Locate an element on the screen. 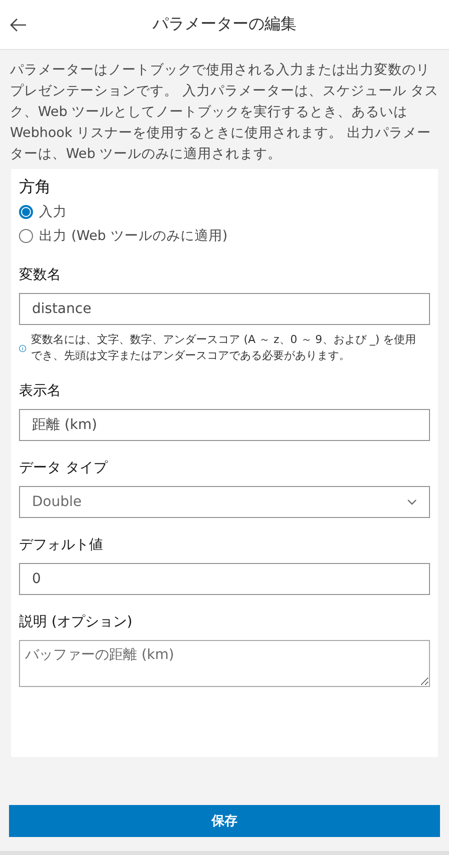 The height and width of the screenshot is (855, 449). field-label: デフォルト値 is located at coordinates (61, 545).